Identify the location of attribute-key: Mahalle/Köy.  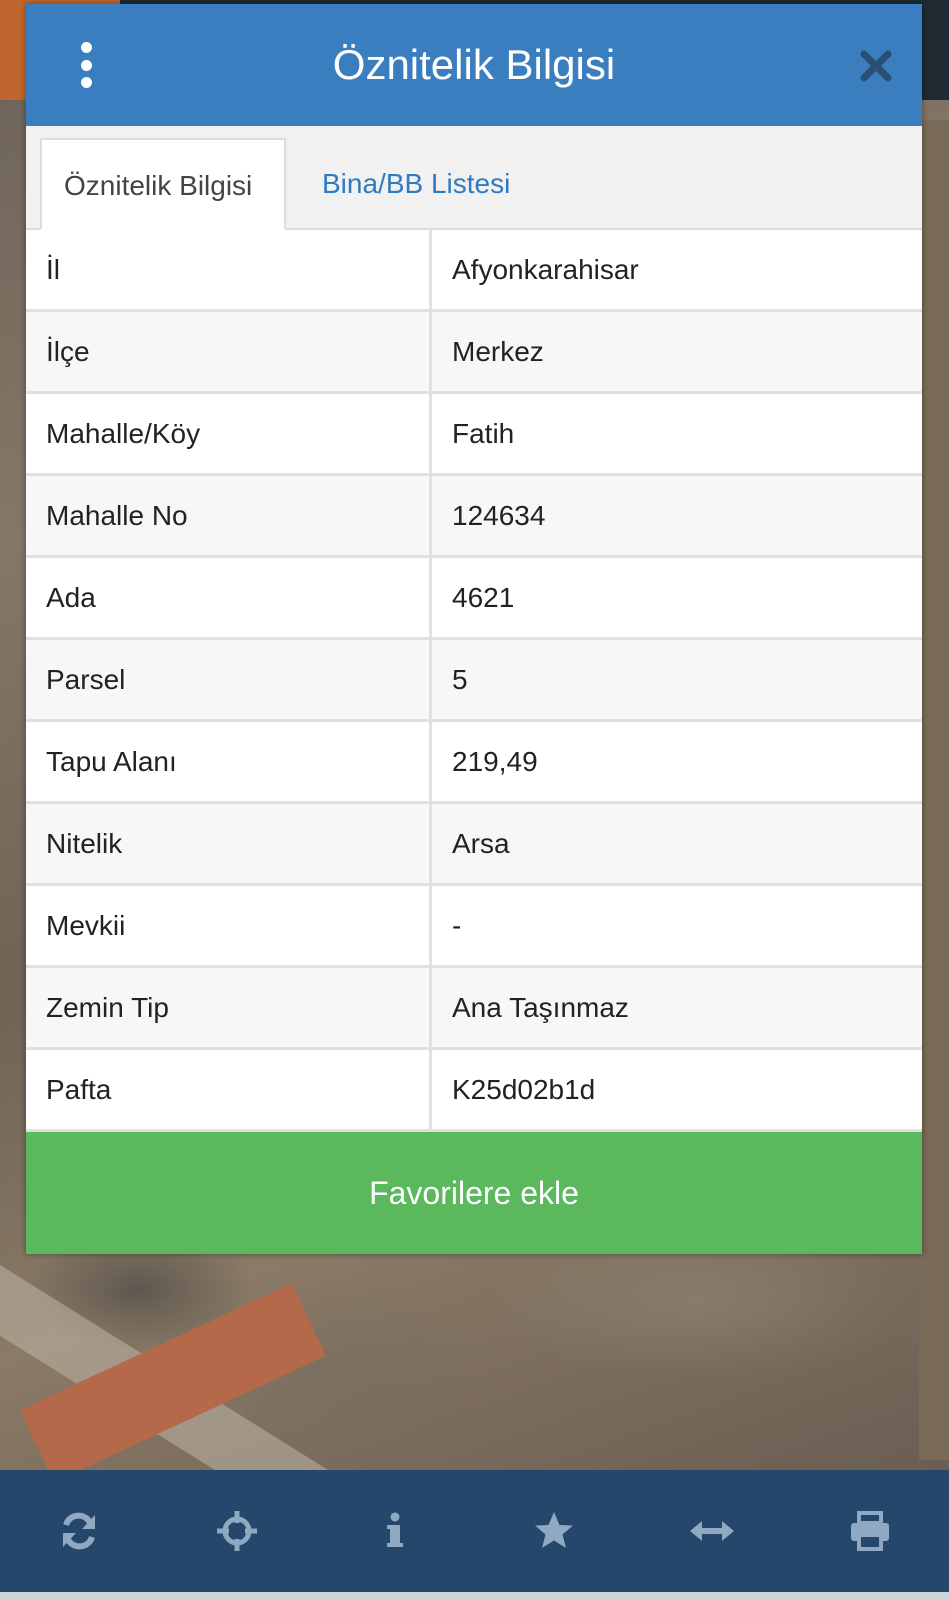
(229, 433).